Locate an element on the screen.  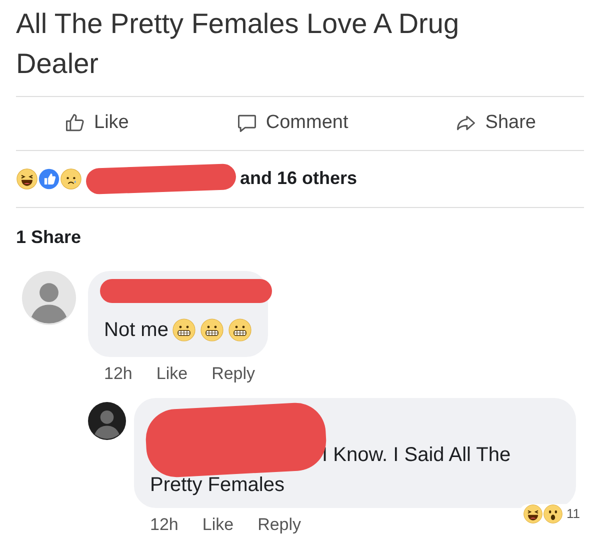
post-title: All The Pretty Females Love A Drug Dealer is located at coordinates (238, 44).